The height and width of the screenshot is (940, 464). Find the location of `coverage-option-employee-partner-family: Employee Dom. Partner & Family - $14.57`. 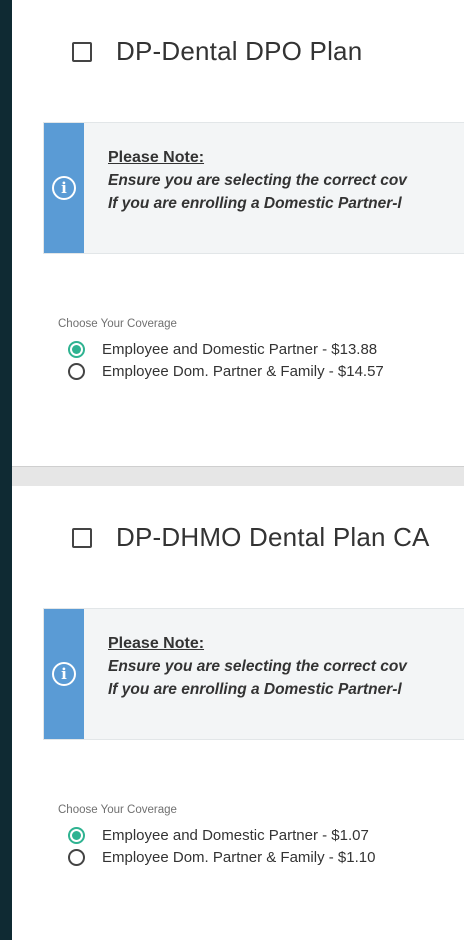

coverage-option-employee-partner-family: Employee Dom. Partner & Family - $14.57 is located at coordinates (221, 371).